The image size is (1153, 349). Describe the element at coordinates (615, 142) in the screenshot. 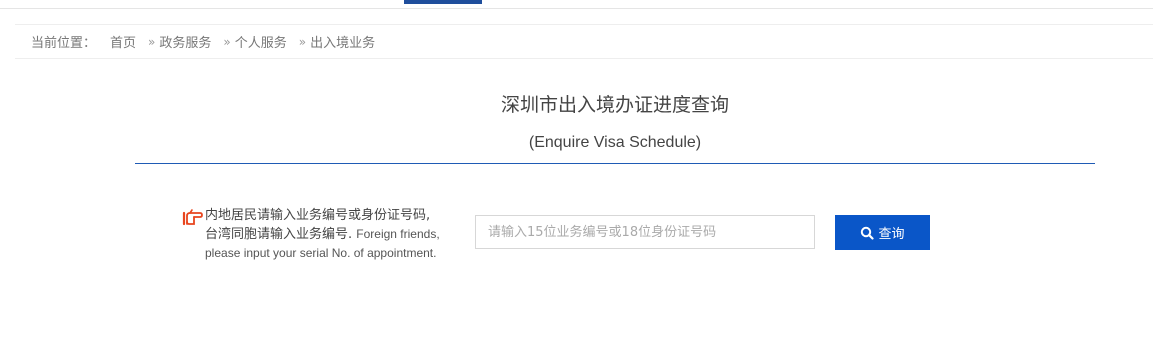

I see `page-subtitle: (Enquire Visa Schedule)` at that location.